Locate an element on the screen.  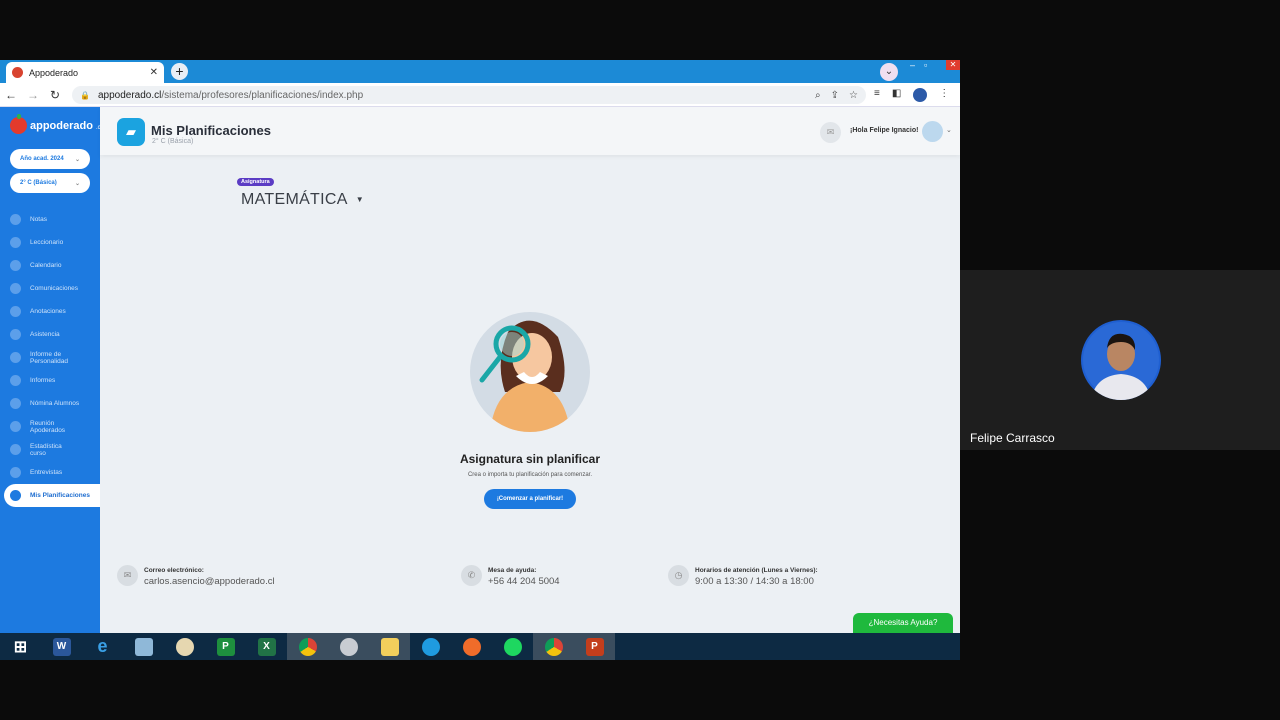
favicon-icon is located at coordinates (17, 72).